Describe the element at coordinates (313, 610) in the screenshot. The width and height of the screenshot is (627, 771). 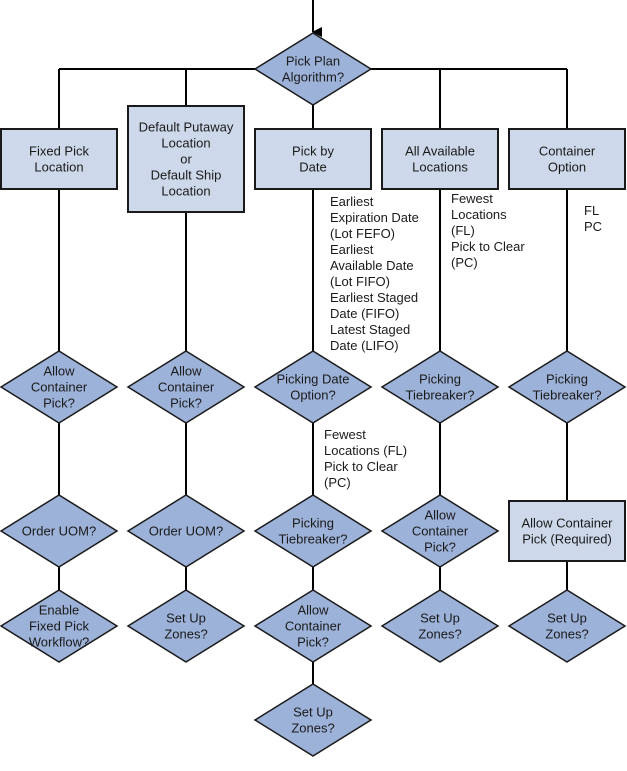
I see `pick-by-date-step-2-diamond-label-line: Allow` at that location.